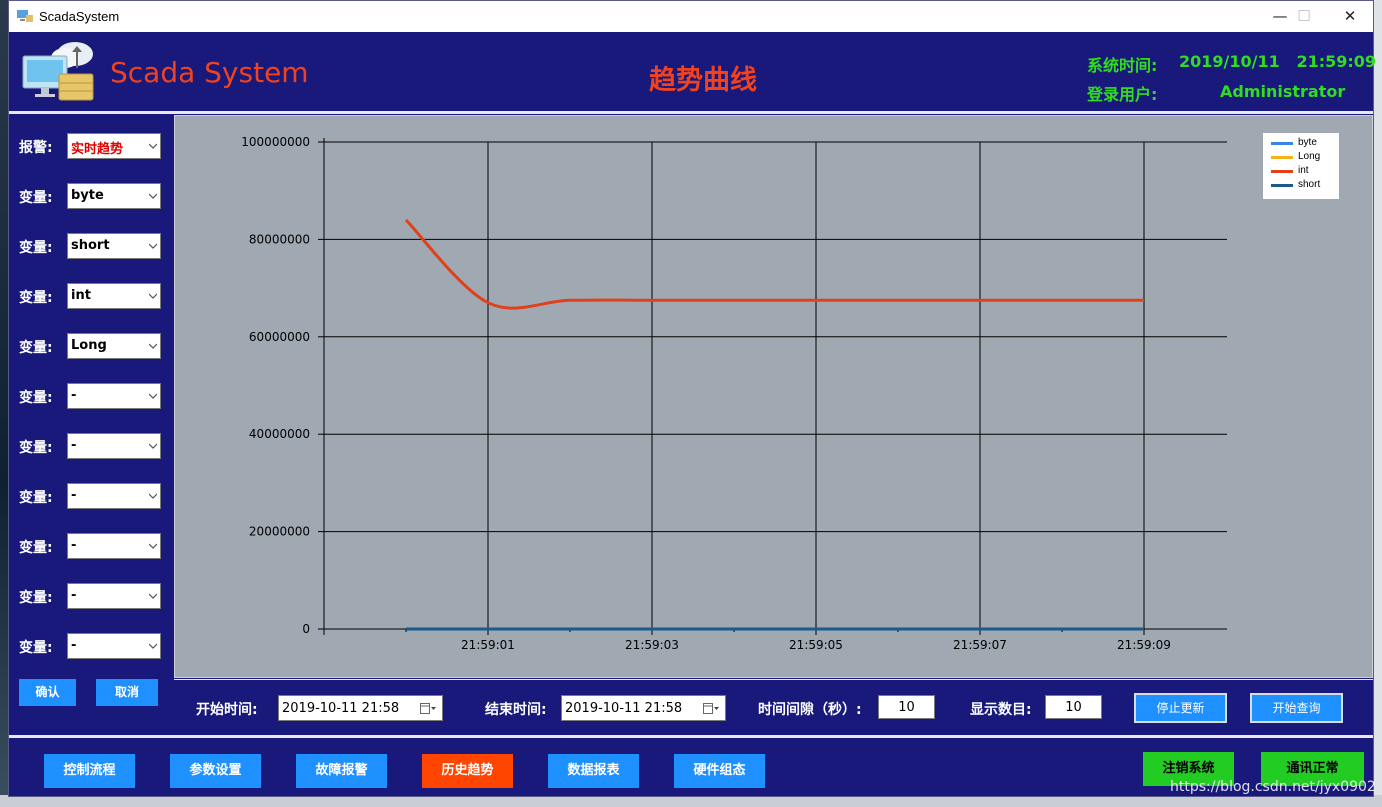 The height and width of the screenshot is (807, 1382). Describe the element at coordinates (47, 692) in the screenshot. I see `confirm-button: 确认` at that location.